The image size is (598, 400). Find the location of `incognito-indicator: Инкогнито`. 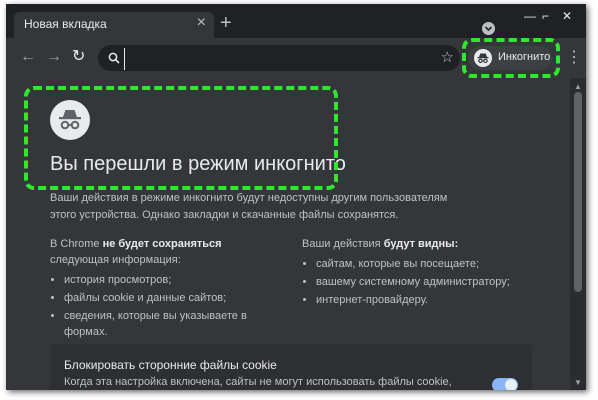

incognito-indicator: Инкогнито is located at coordinates (510, 58).